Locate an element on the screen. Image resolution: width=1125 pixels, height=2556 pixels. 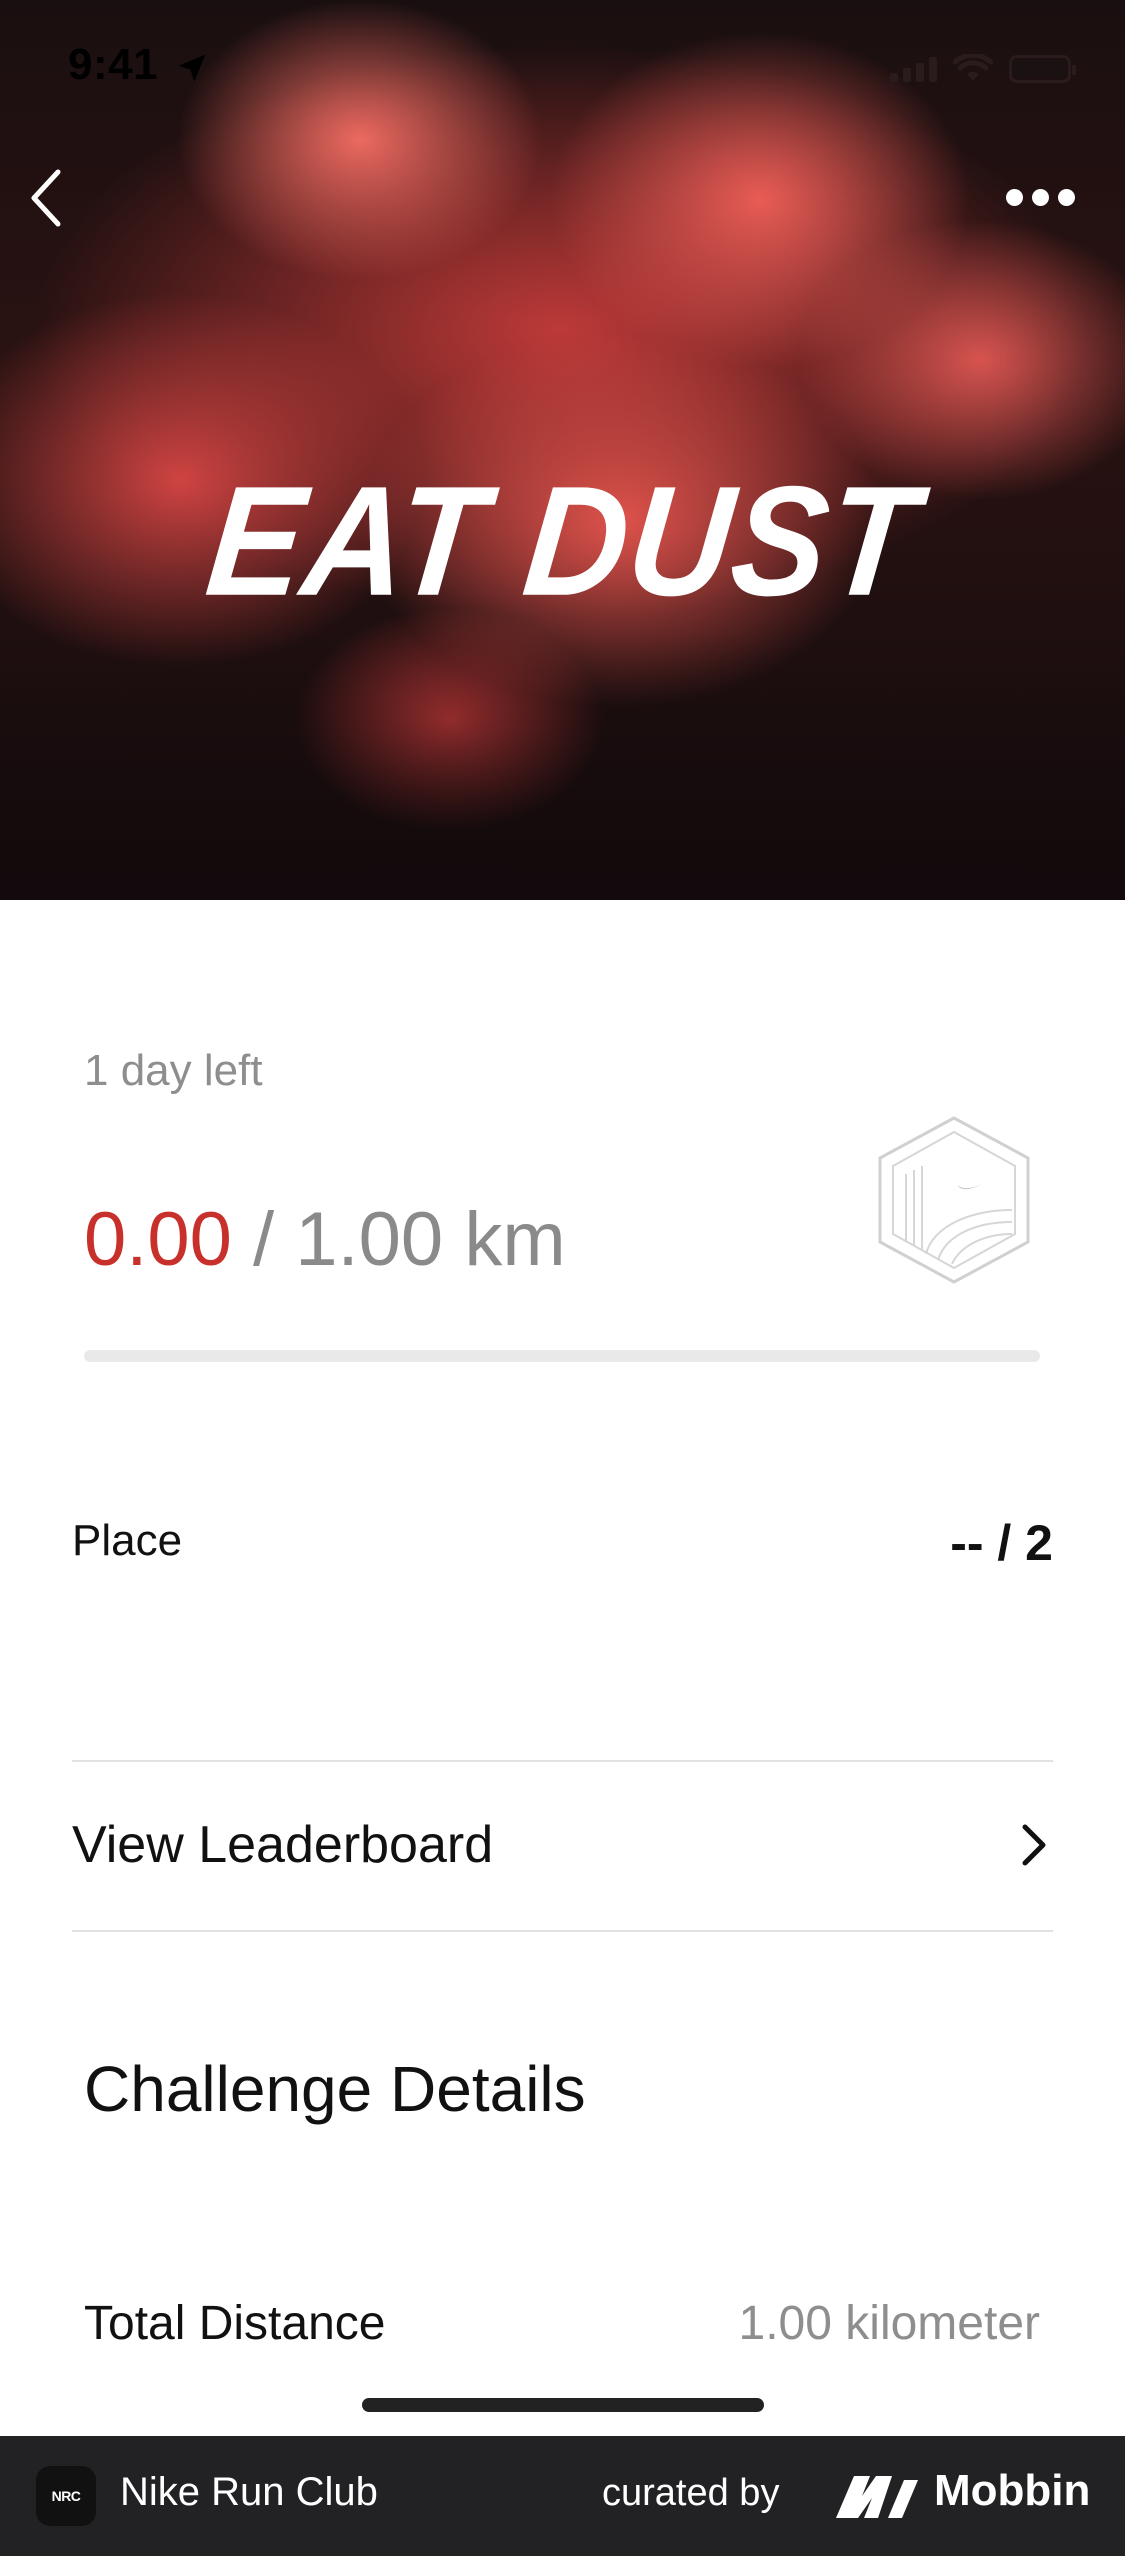
back-button is located at coordinates (46, 198).